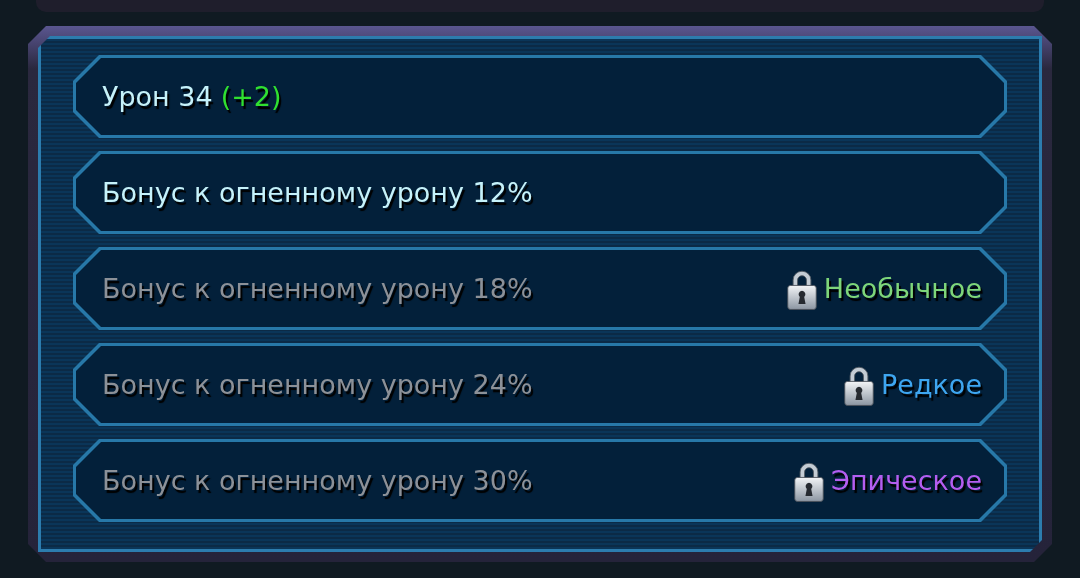 The width and height of the screenshot is (1080, 578). I want to click on stat-text: Бонус к огненному урону 24%, so click(317, 384).